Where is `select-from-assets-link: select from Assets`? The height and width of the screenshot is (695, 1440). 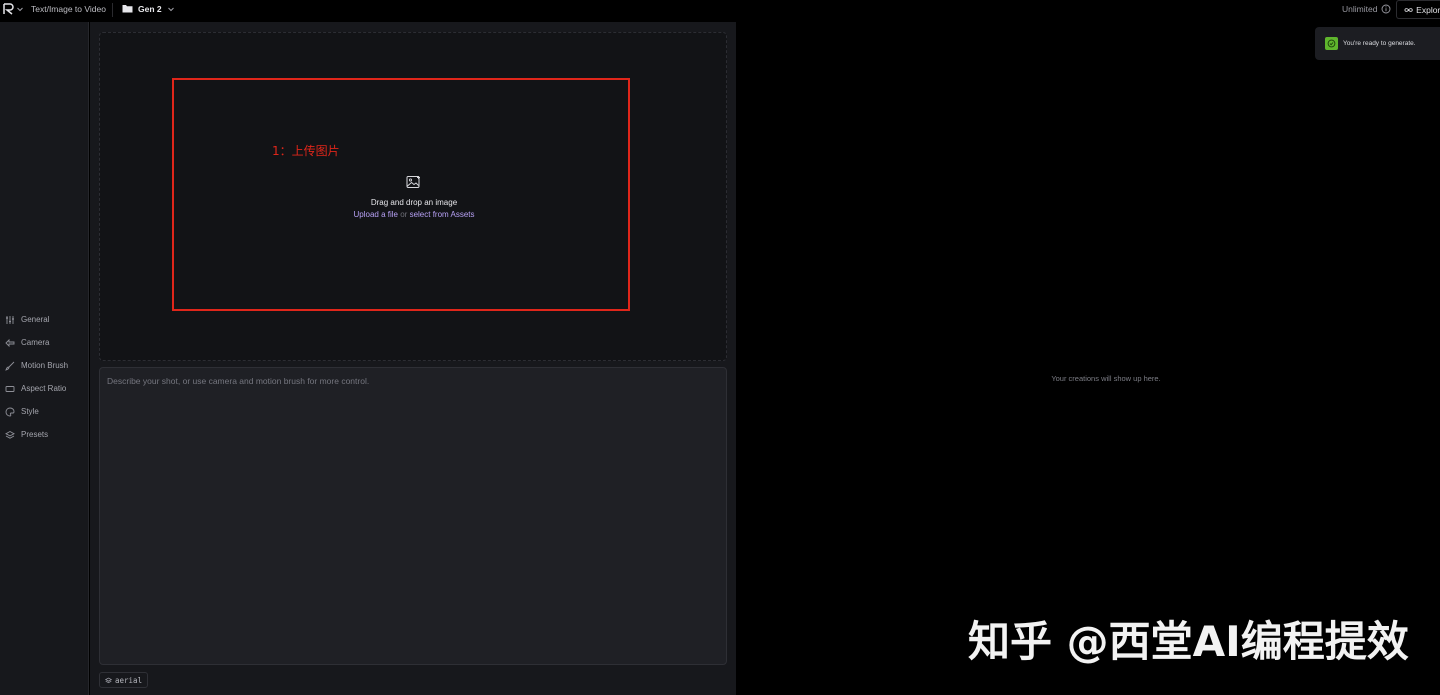 select-from-assets-link: select from Assets is located at coordinates (442, 214).